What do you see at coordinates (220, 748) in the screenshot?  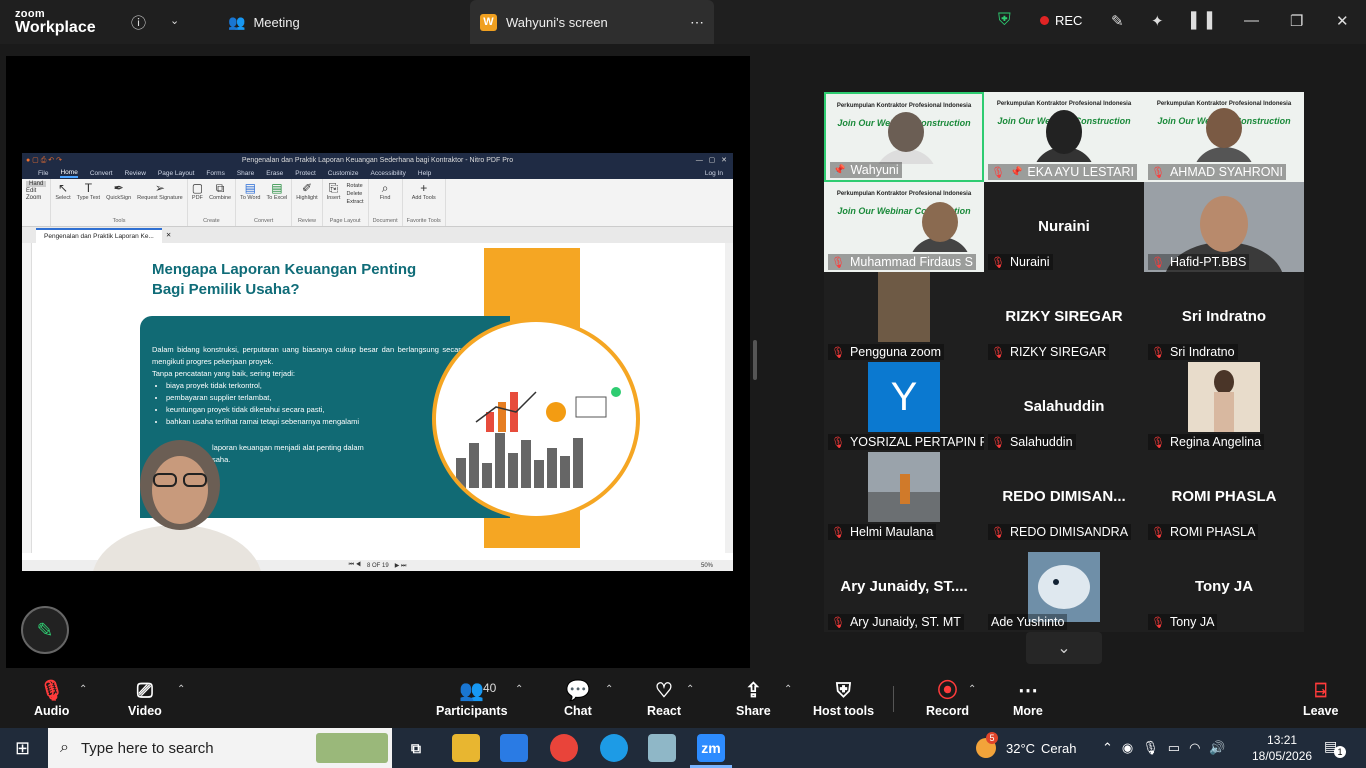 I see `taskbar-search-box: ⌕ Type here to search` at bounding box center [220, 748].